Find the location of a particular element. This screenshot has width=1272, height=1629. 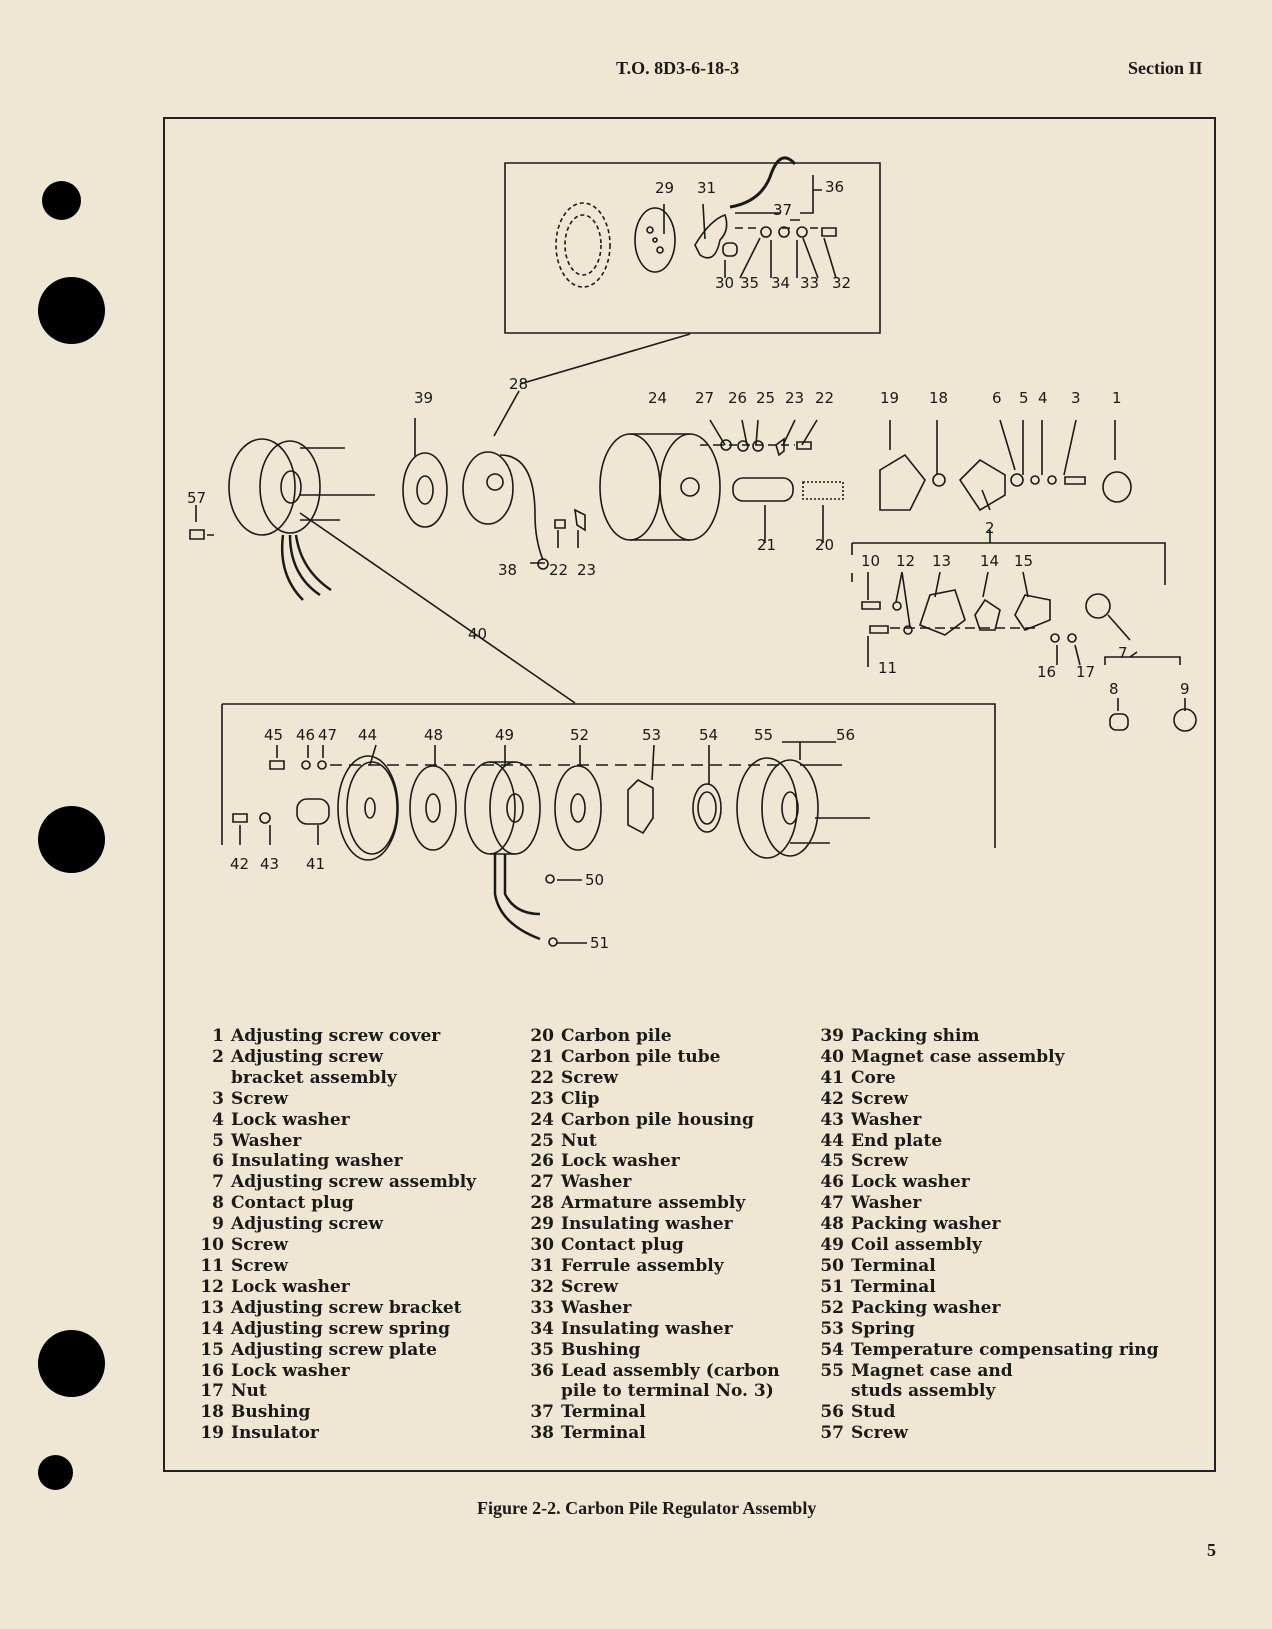

callout-44: 44 is located at coordinates (367, 735).